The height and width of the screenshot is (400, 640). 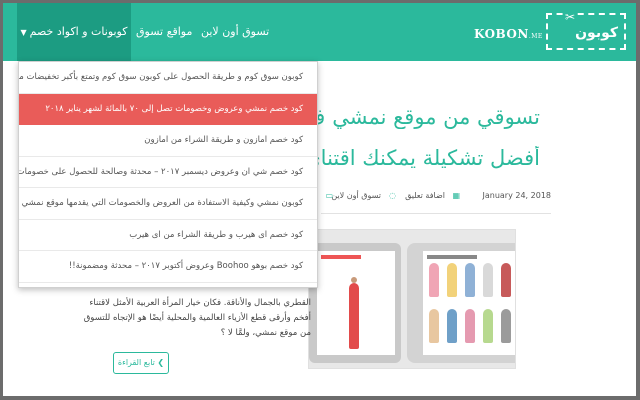 I want to click on model-head, so click(x=354, y=280).